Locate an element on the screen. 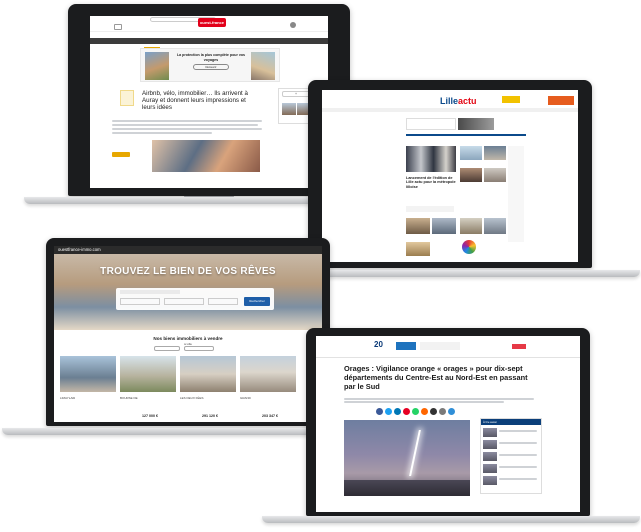 This screenshot has height=532, width=641. ad-button: Découvrir is located at coordinates (211, 67).